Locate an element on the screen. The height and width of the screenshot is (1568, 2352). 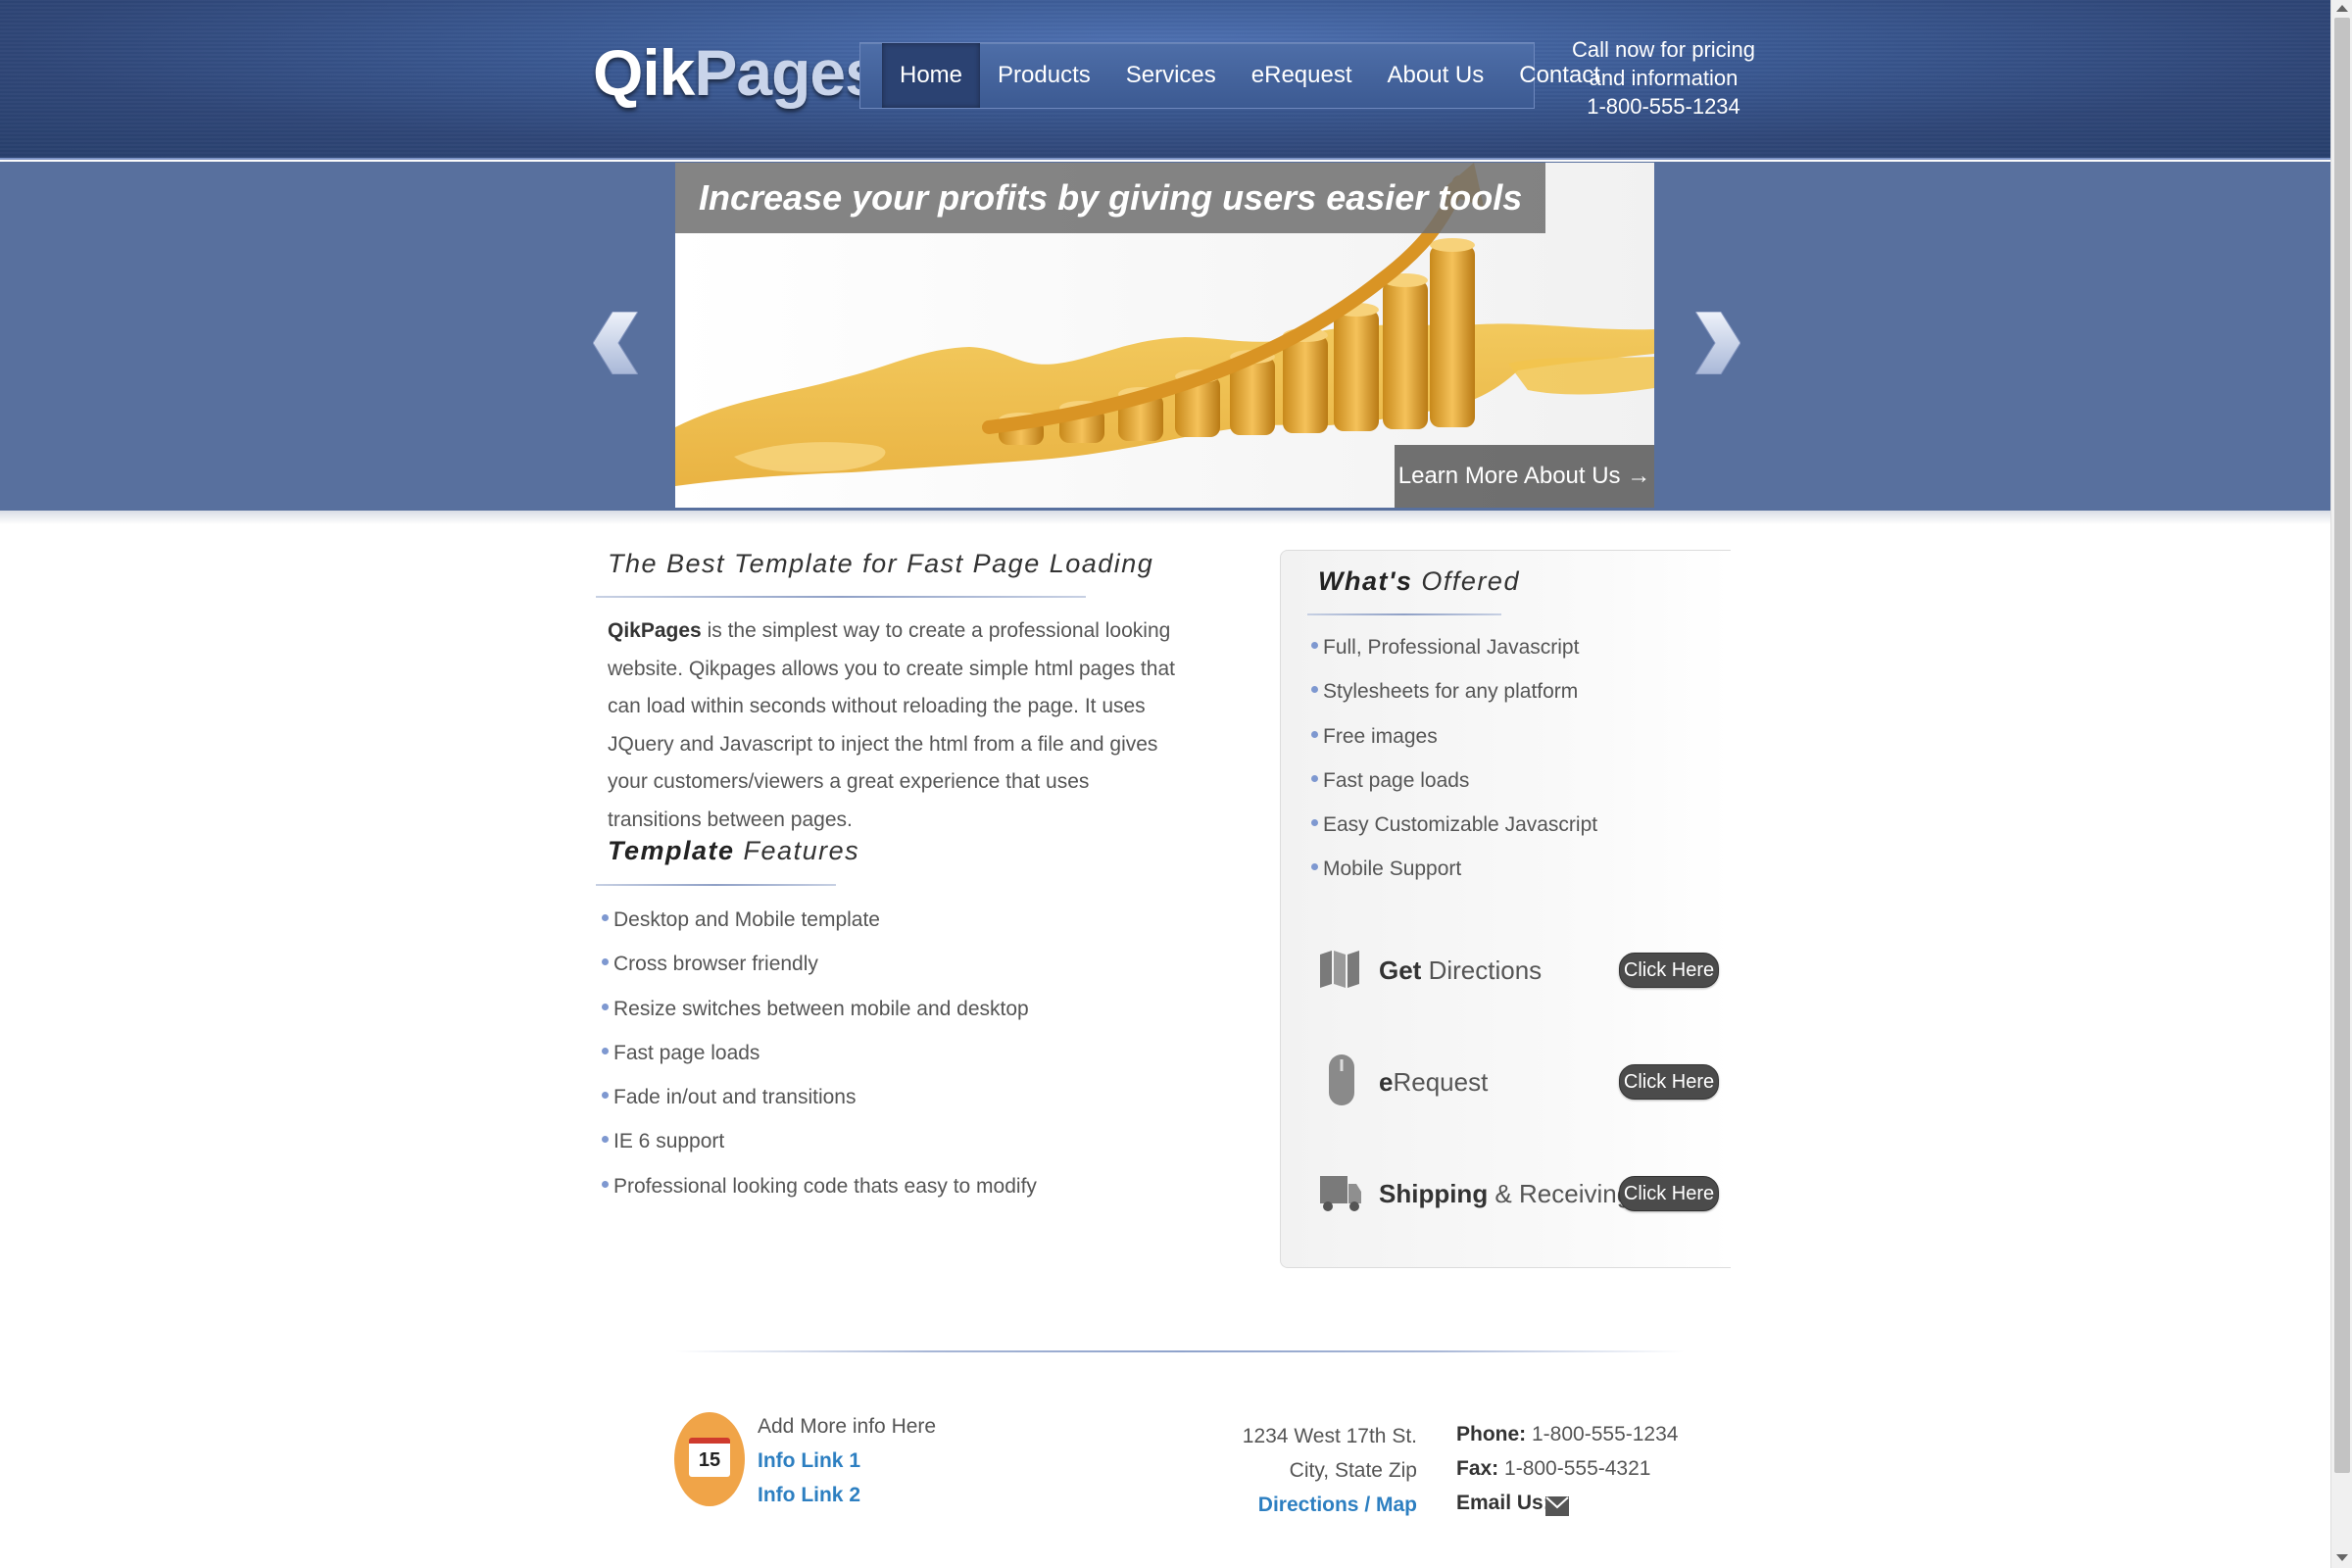
scroll-down-icon is located at coordinates (2342, 1557).